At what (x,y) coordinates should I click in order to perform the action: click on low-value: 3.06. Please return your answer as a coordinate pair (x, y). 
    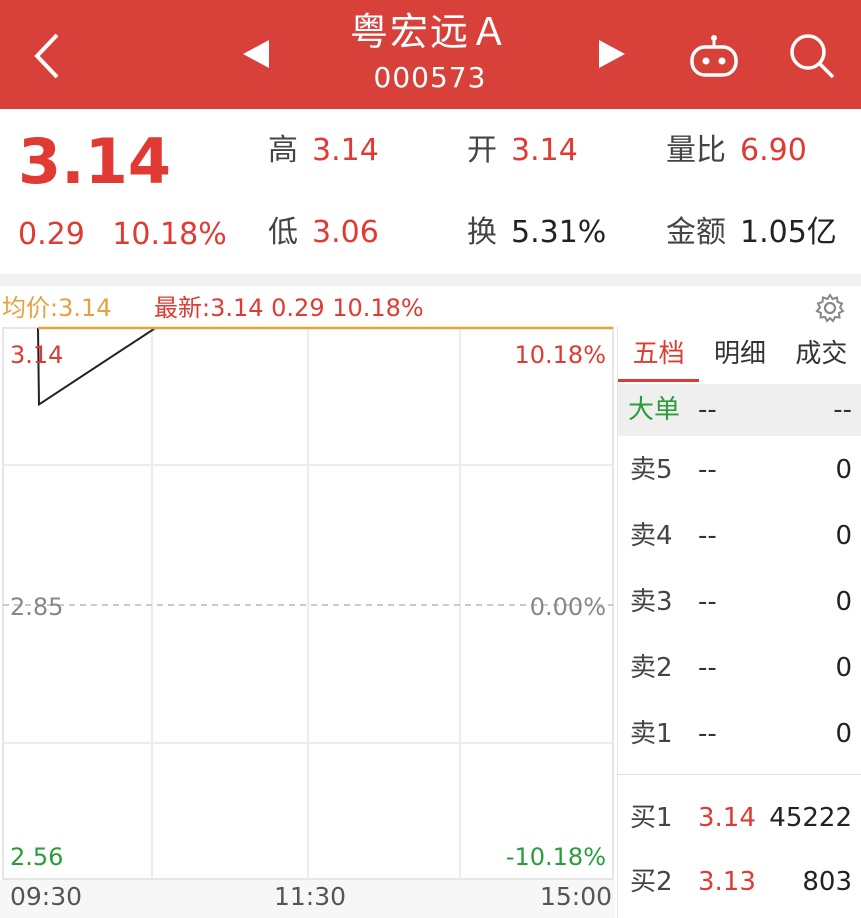
    Looking at the image, I should click on (345, 232).